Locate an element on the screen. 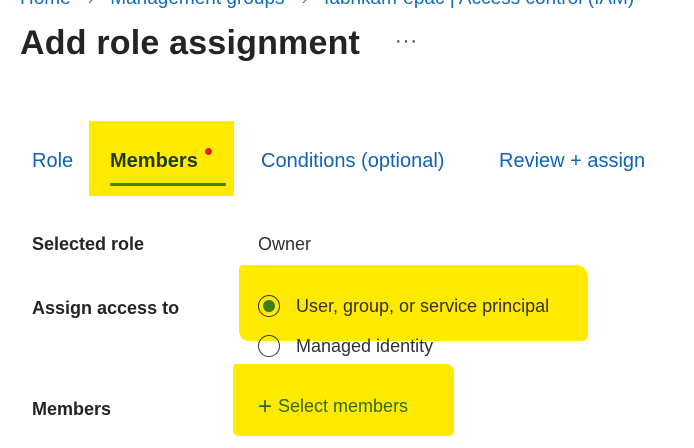 The image size is (694, 448). selected-role-value: Owner is located at coordinates (285, 244).